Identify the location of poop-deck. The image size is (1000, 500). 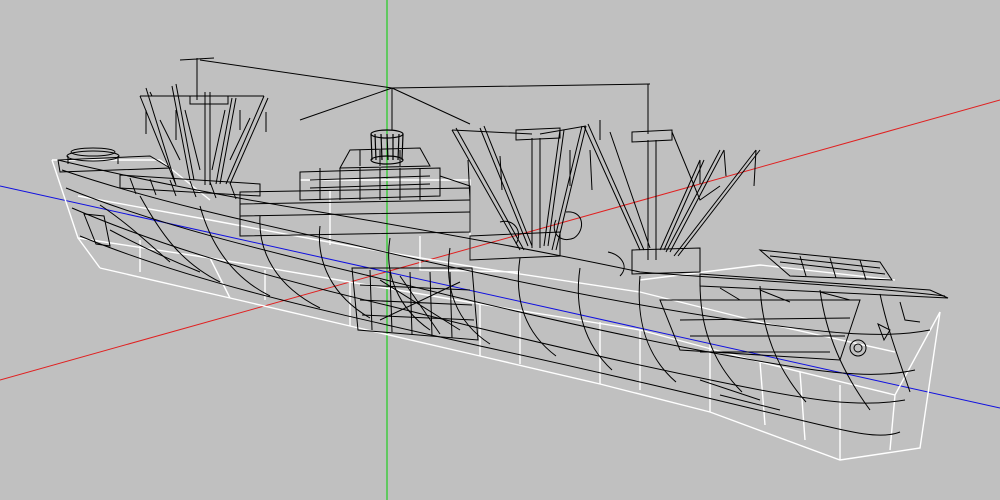
(824, 303).